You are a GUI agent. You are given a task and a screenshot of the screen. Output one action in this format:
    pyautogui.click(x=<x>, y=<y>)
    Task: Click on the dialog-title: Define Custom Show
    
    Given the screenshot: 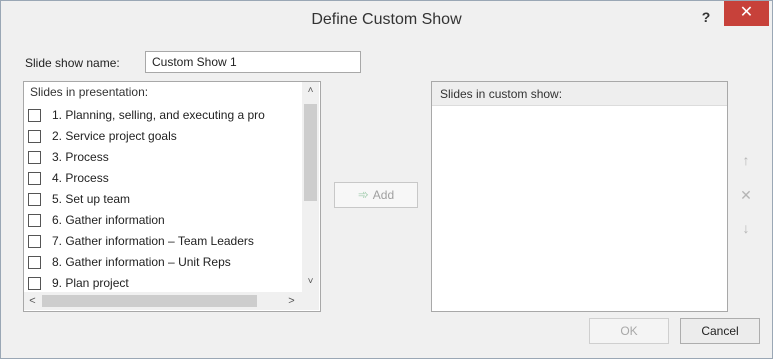 What is the action you would take?
    pyautogui.click(x=386, y=19)
    